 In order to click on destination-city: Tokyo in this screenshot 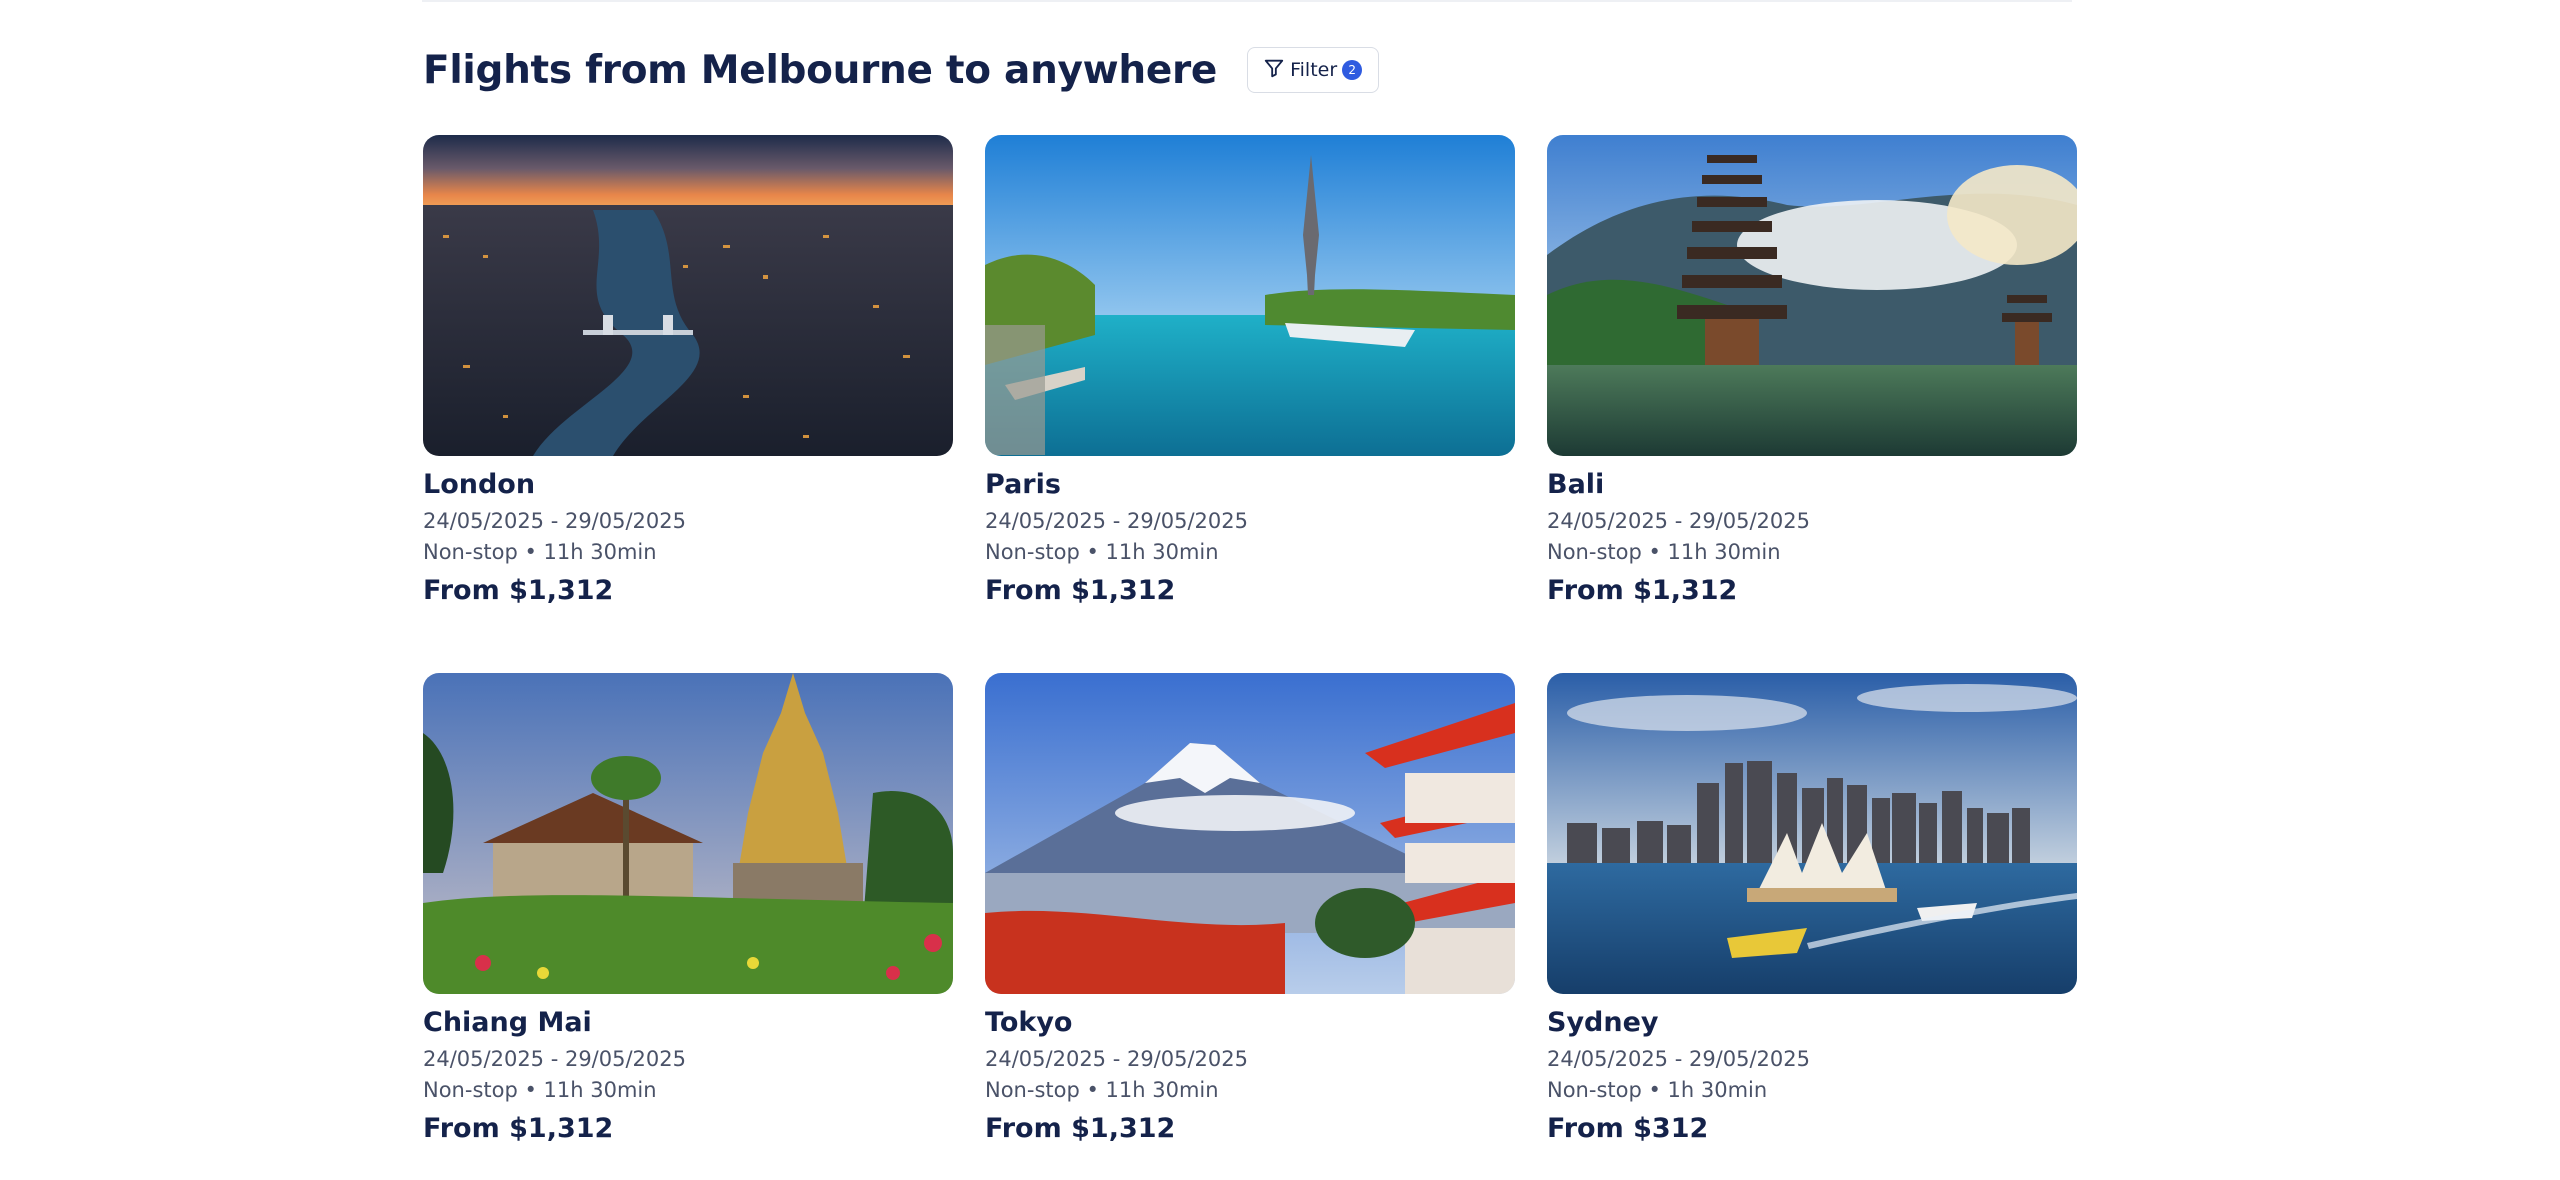, I will do `click(1029, 1022)`.